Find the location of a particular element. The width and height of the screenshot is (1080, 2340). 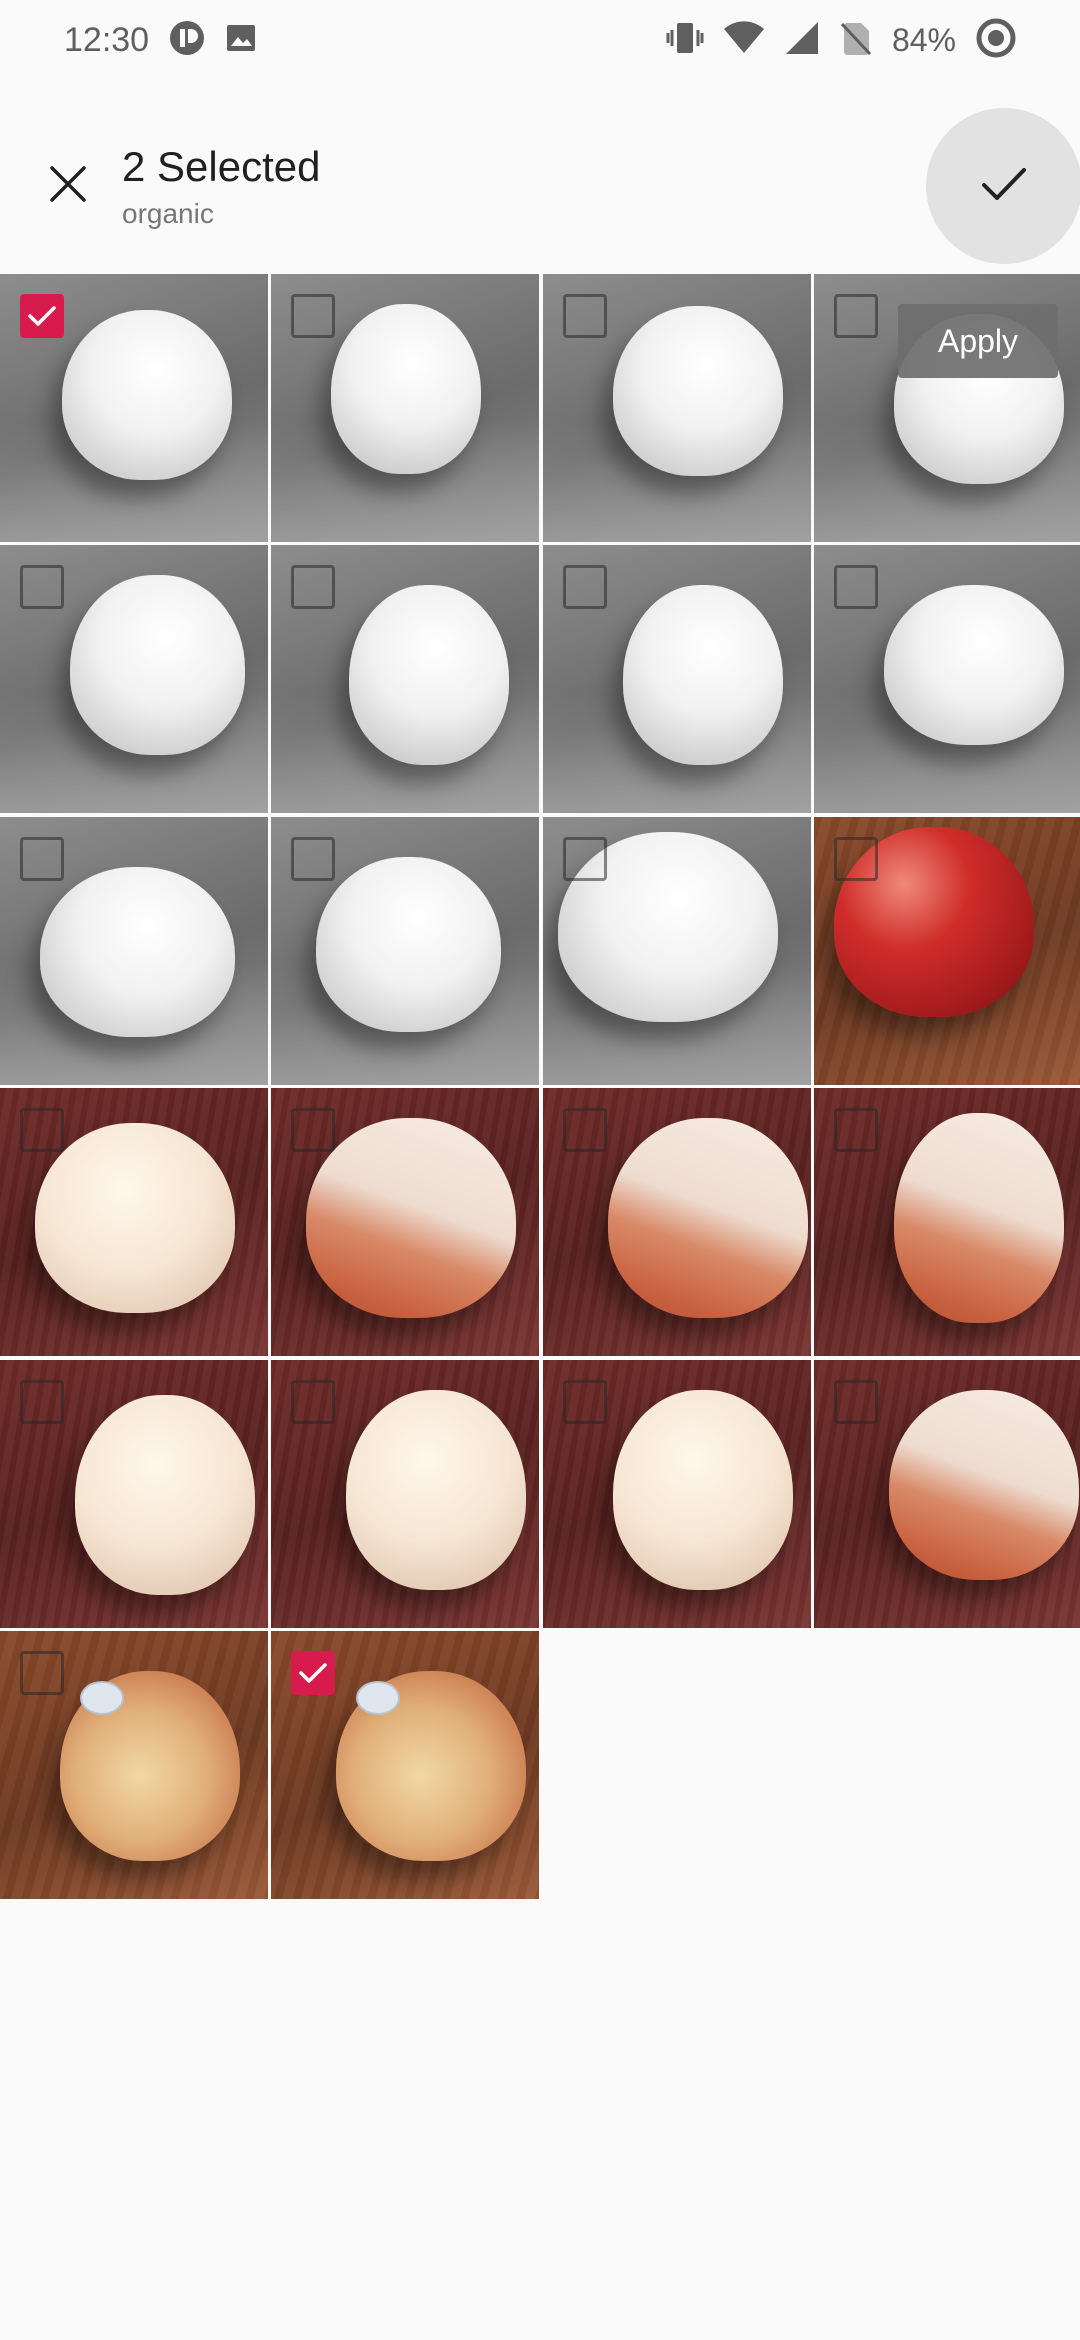

close-button is located at coordinates (68, 186).